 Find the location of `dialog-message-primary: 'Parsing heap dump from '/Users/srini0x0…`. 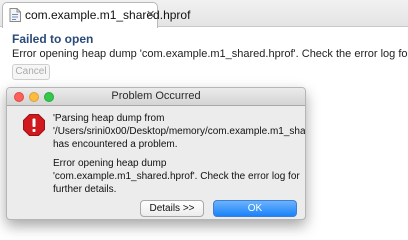

dialog-message-primary: 'Parsing heap dump from '/Users/srini0x0… is located at coordinates (179, 131).